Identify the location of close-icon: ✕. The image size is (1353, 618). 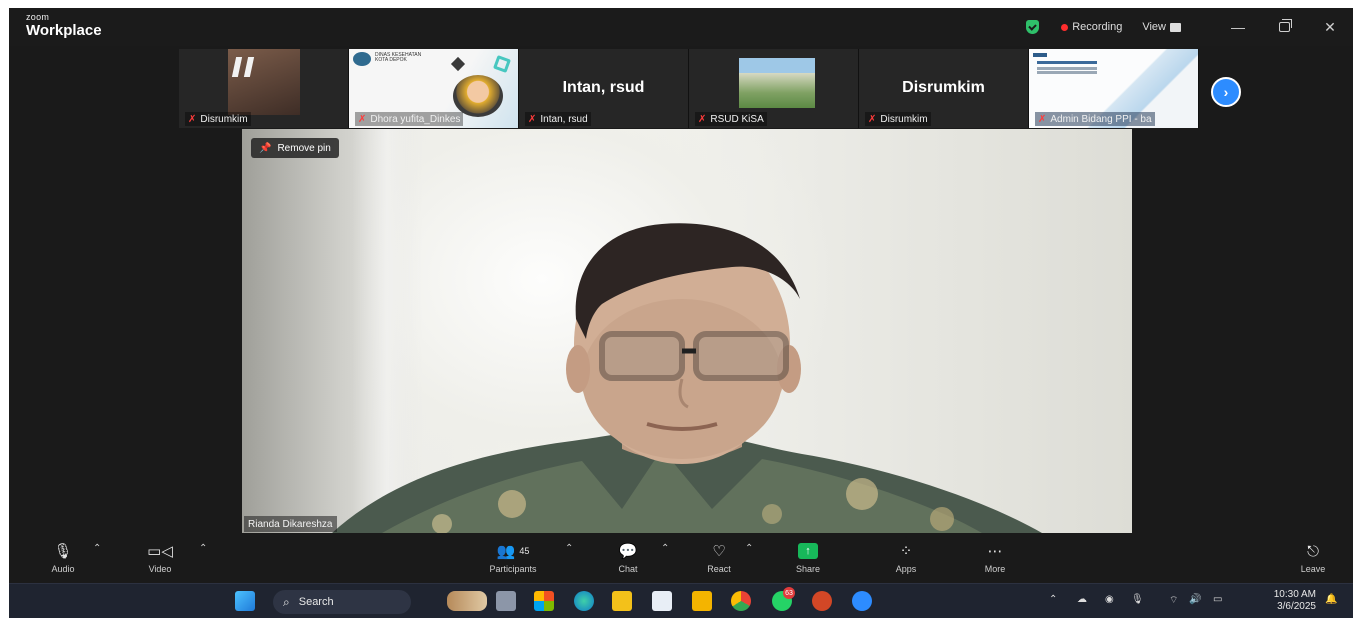
(1330, 26).